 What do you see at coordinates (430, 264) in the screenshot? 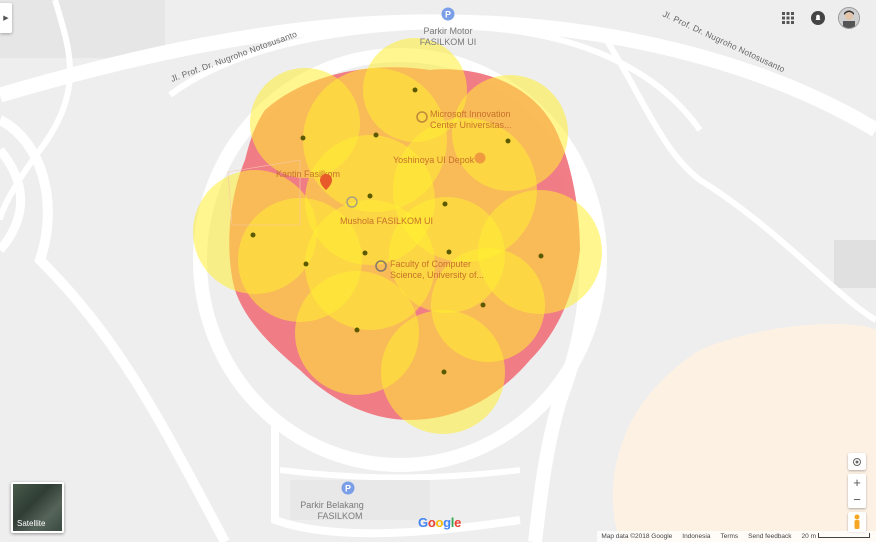
I see `poi-label: Faculty of Computer` at bounding box center [430, 264].